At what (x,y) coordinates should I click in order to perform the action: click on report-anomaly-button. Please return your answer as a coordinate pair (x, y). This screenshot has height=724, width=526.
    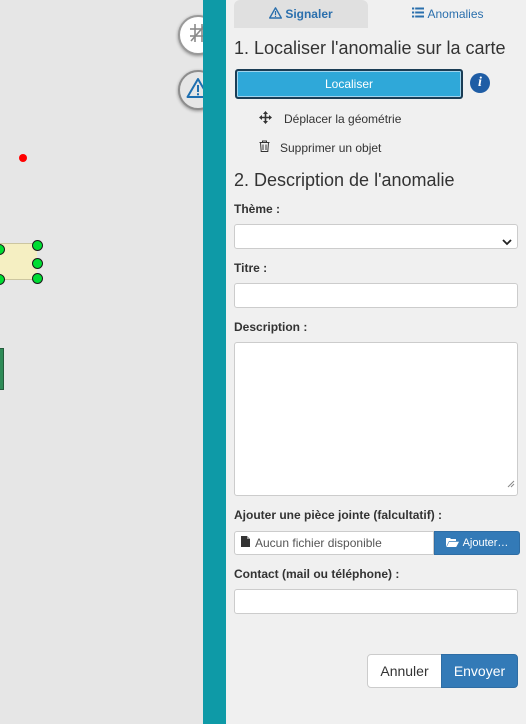
    Looking at the image, I should click on (190, 90).